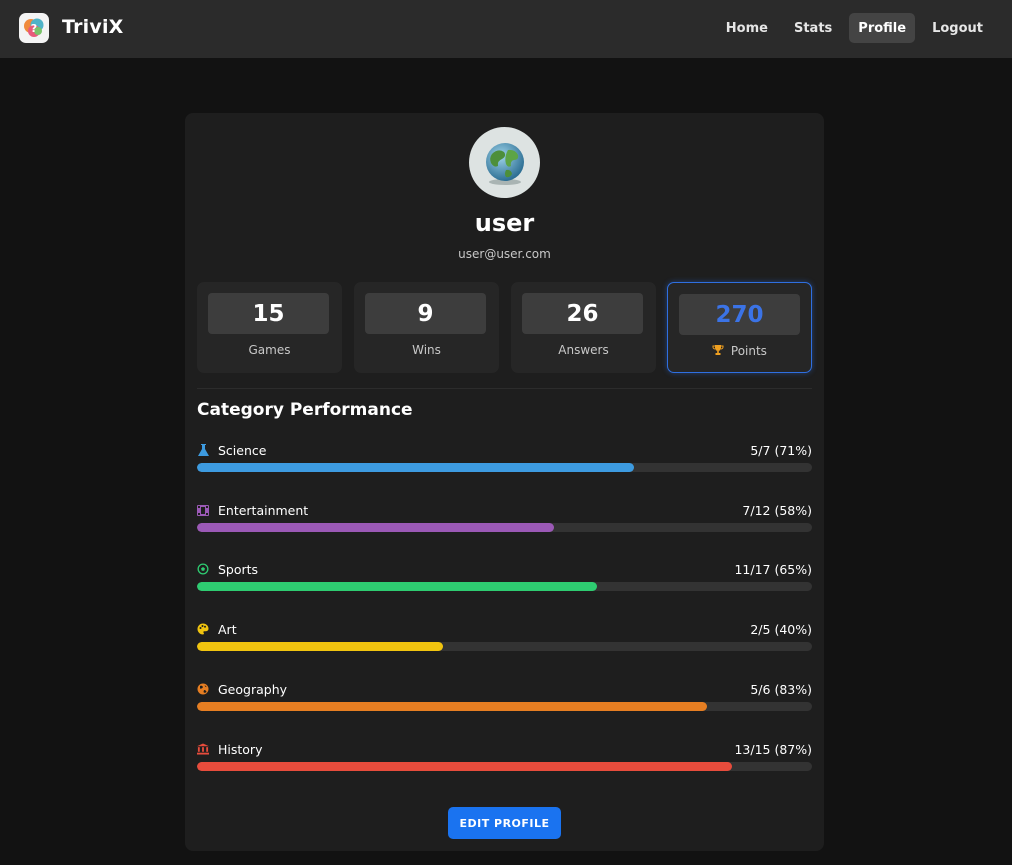 The width and height of the screenshot is (1012, 865). Describe the element at coordinates (739, 314) in the screenshot. I see `stat-points-value: 270` at that location.